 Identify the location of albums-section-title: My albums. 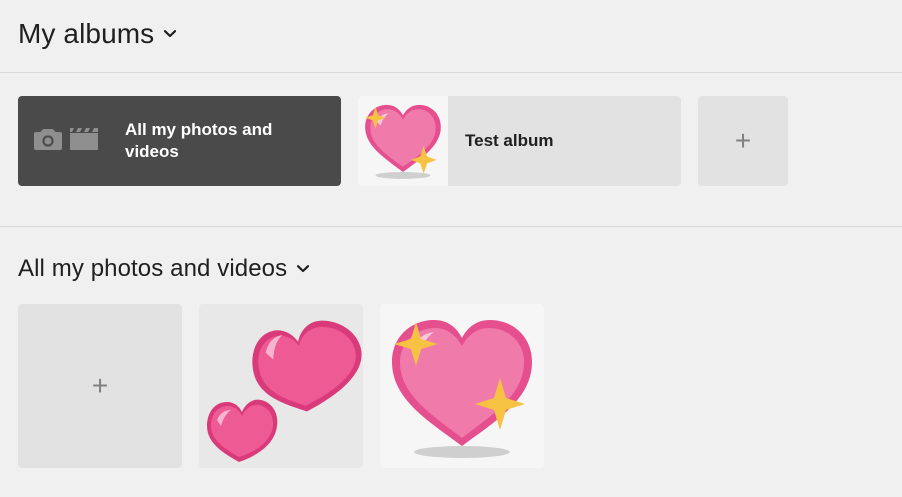
(97, 34).